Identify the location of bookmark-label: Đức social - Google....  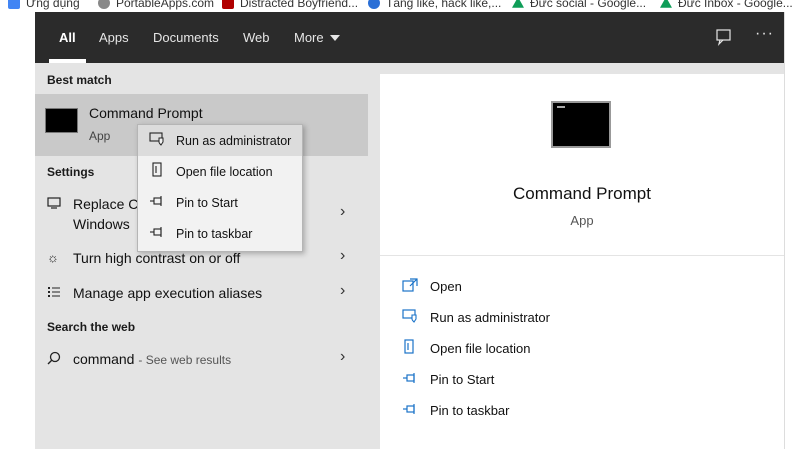
(588, 5).